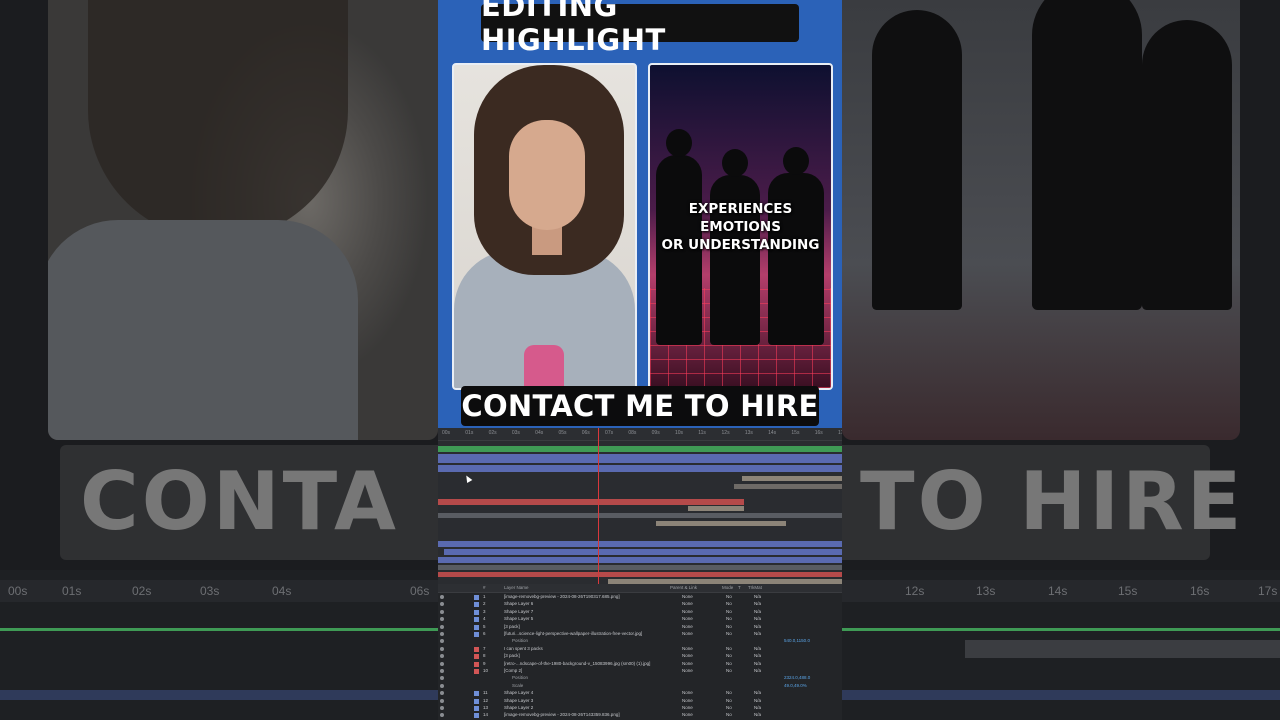  I want to click on timeline-tracks, so click(640, 512).